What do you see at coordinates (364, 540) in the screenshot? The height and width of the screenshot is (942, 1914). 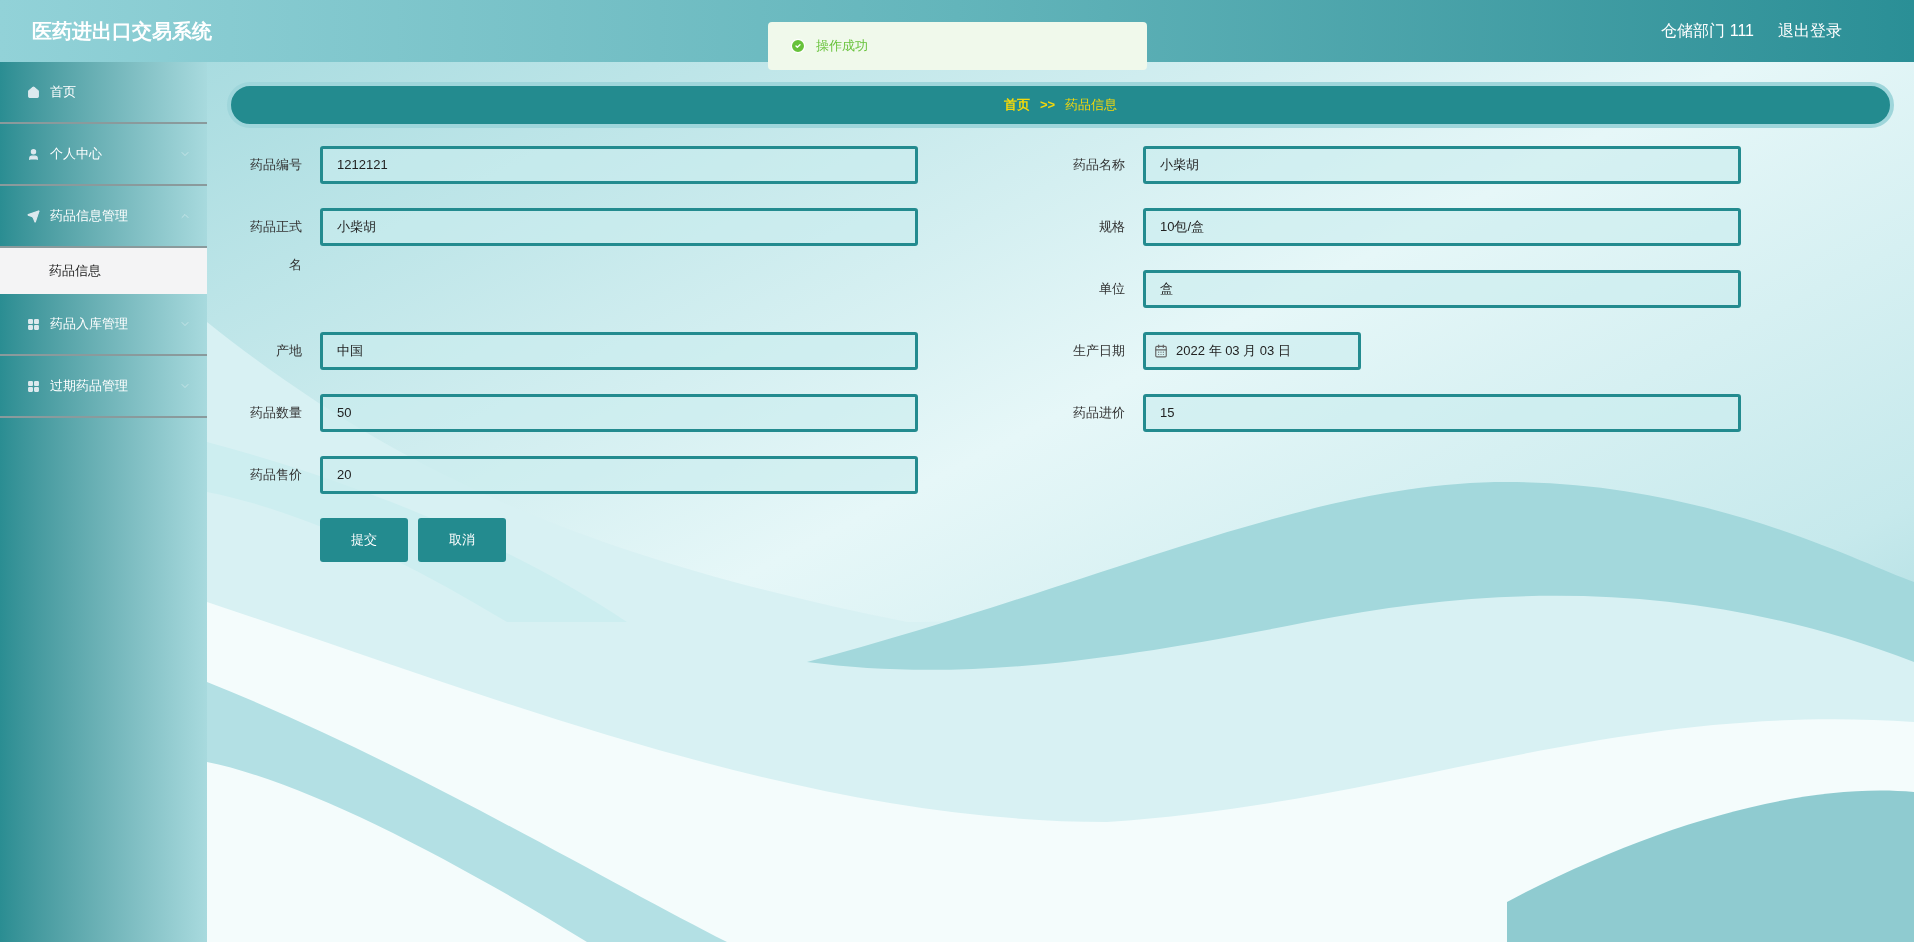 I see `submit-button: 提交` at bounding box center [364, 540].